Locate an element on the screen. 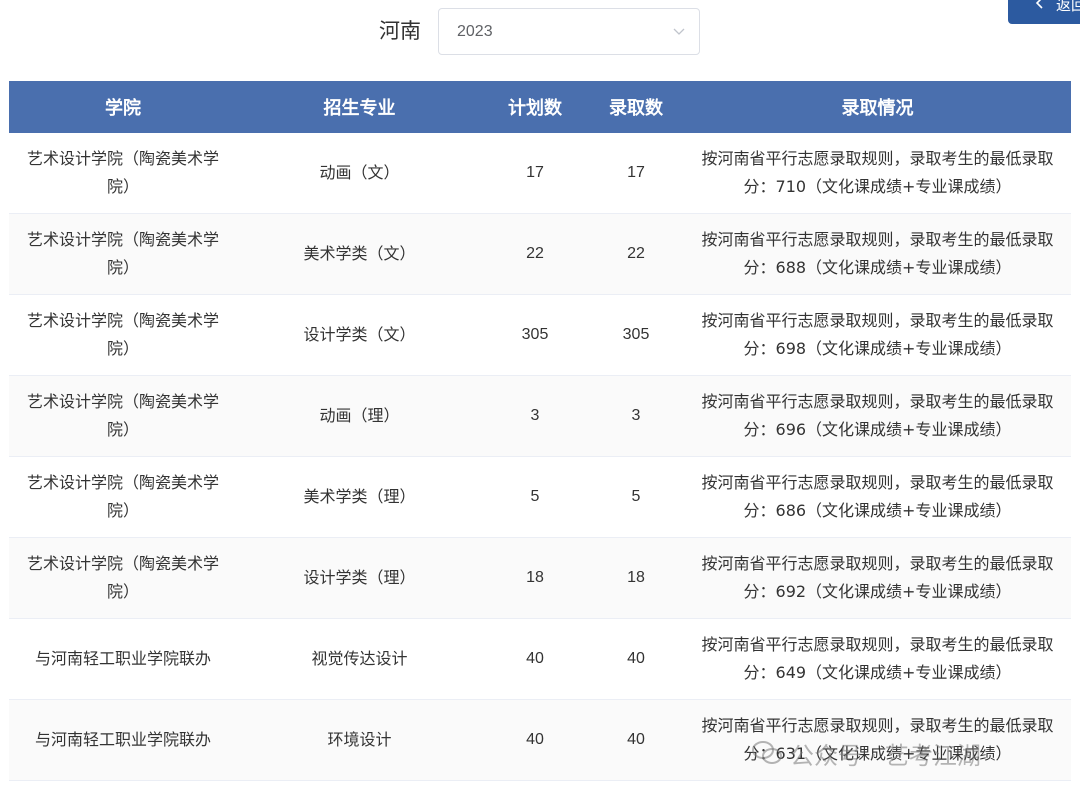 The image size is (1080, 797). cell-status: 按河南省平行志愿录取规则，录取考生的最低录取分：649（文化课成绩+专业课成绩） is located at coordinates (877, 659).